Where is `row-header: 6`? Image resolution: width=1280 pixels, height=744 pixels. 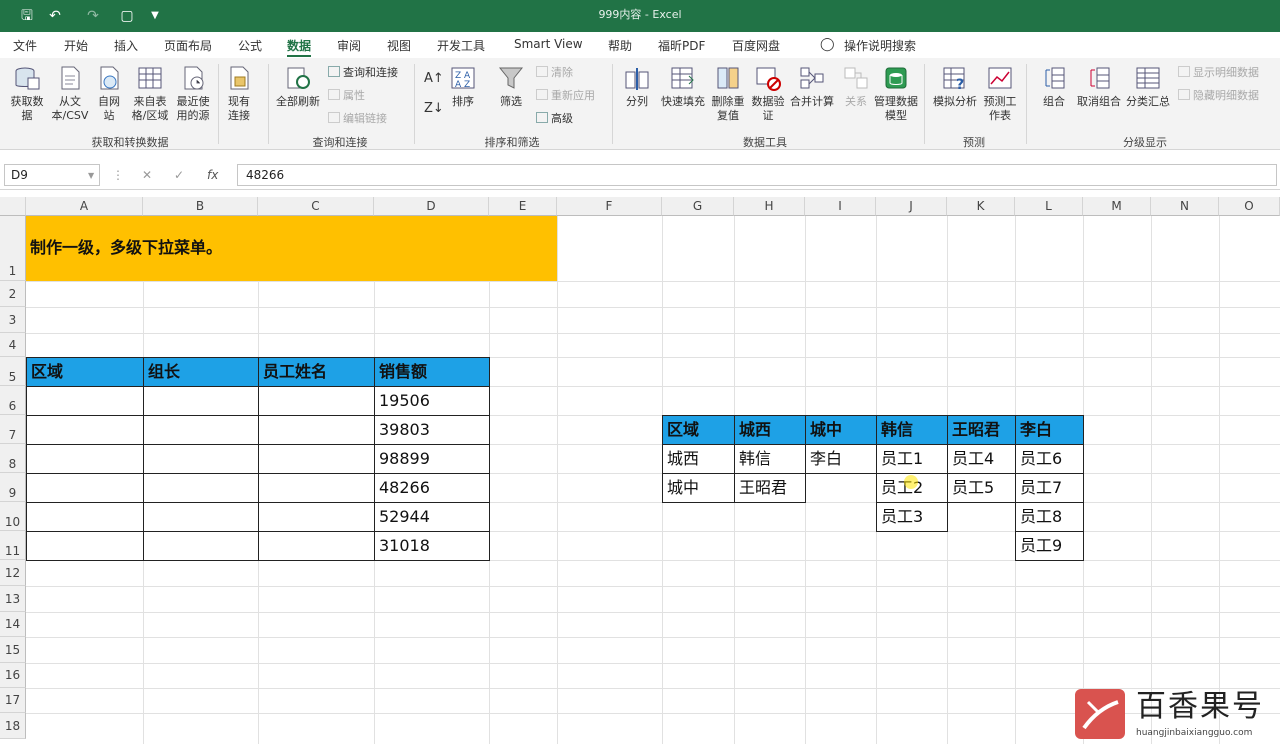 row-header: 6 is located at coordinates (13, 400).